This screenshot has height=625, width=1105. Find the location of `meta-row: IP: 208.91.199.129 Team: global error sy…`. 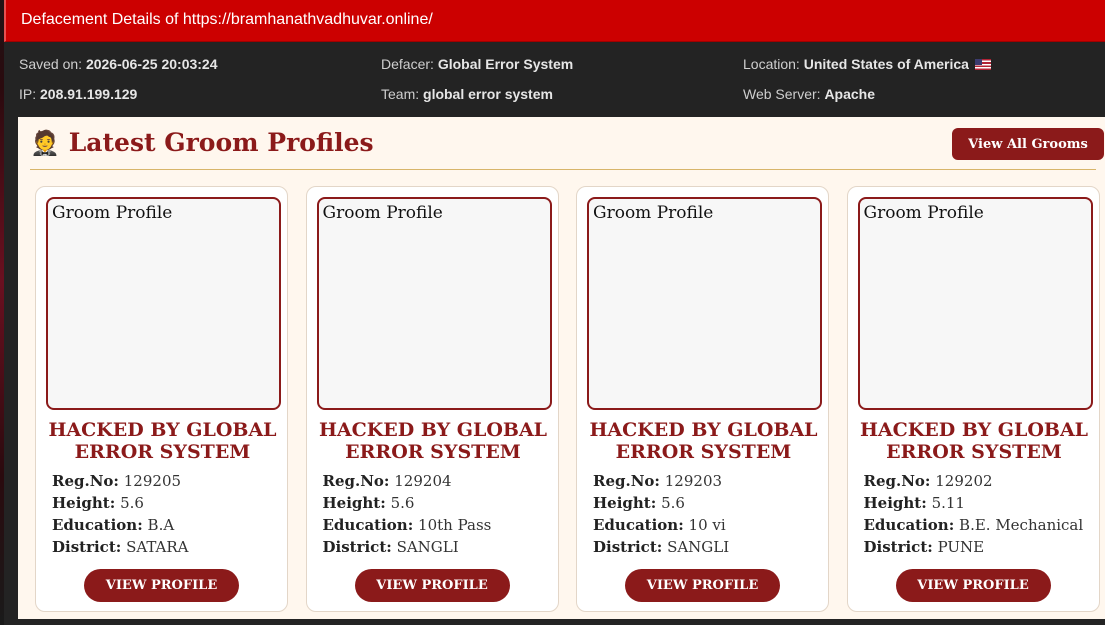

meta-row: IP: 208.91.199.129 Team: global error sy… is located at coordinates (562, 101).